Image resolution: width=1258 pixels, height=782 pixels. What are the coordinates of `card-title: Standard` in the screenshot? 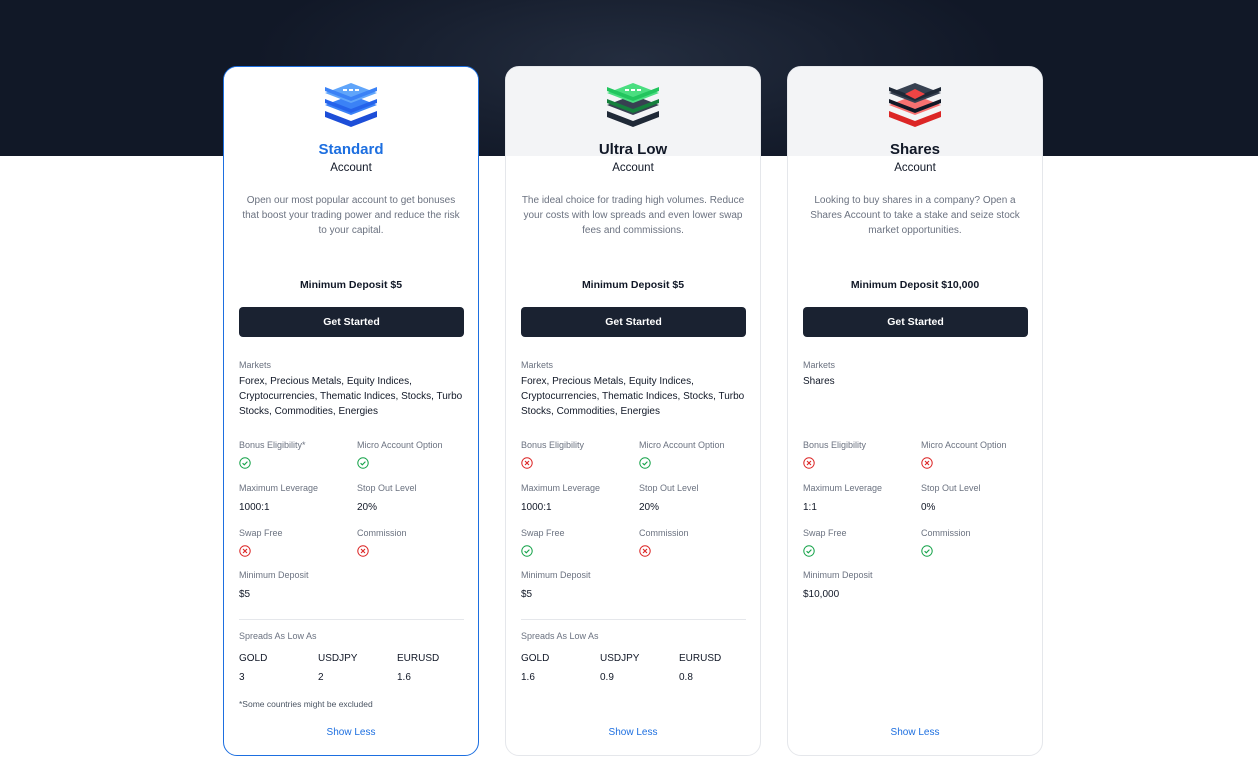 It's located at (351, 149).